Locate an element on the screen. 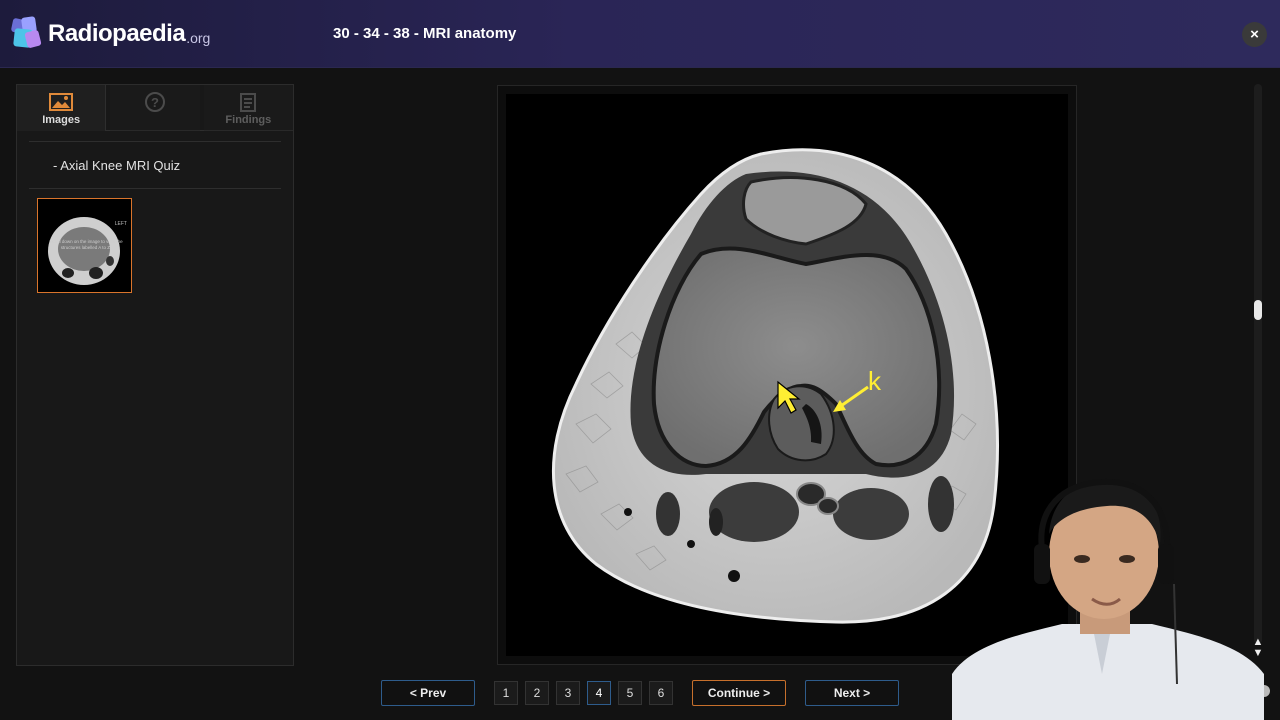 Image resolution: width=1280 pixels, height=720 pixels. page-2-button: 2 is located at coordinates (537, 693).